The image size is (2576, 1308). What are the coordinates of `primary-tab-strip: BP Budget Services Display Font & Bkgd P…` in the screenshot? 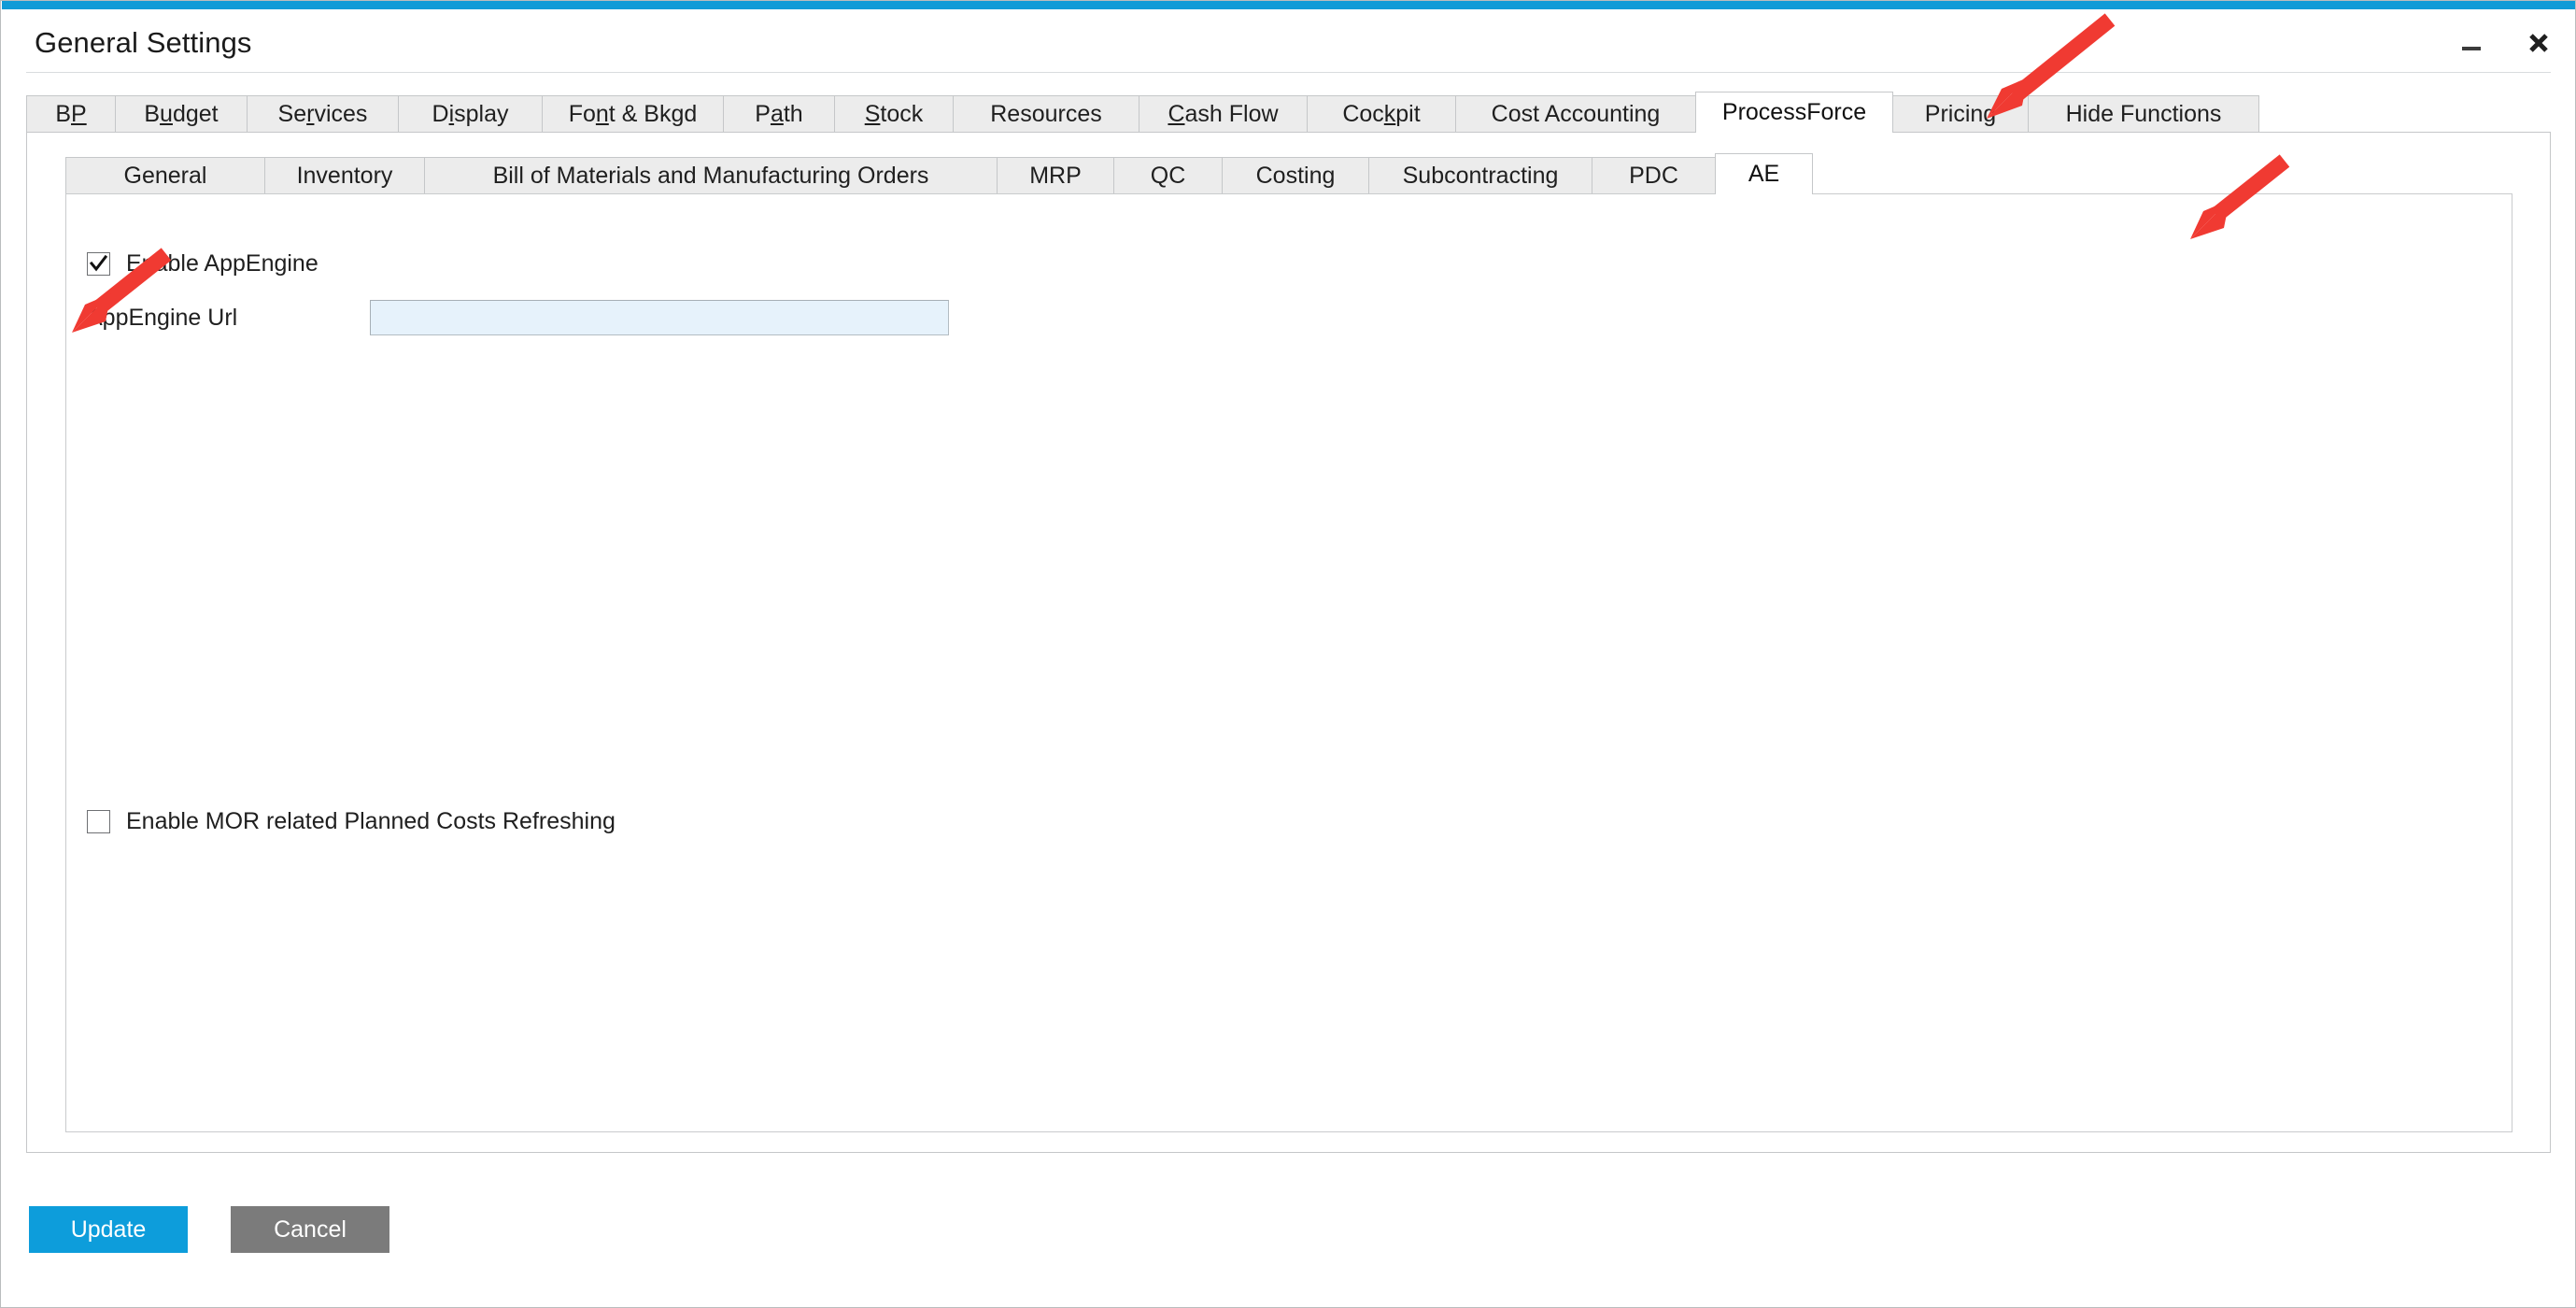 It's located at (1288, 113).